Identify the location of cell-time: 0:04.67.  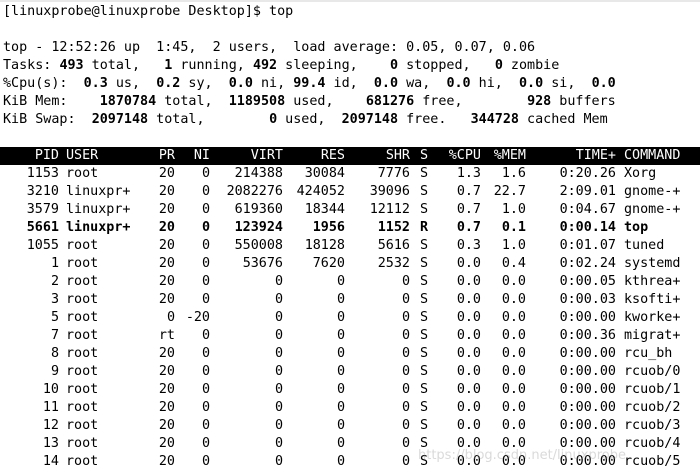
(587, 209).